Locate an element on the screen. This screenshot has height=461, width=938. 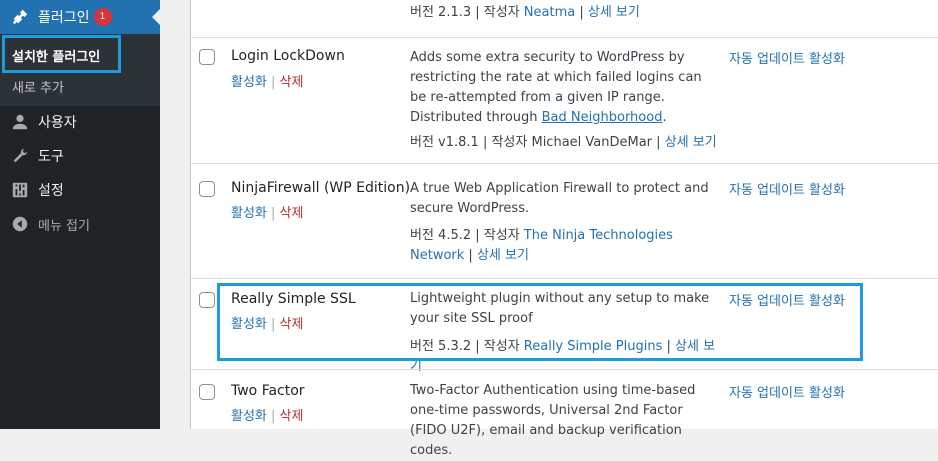
plugin-row: 버전 2.1.3 | 작성자 Neatma | 상세 보기 is located at coordinates (564, 18).